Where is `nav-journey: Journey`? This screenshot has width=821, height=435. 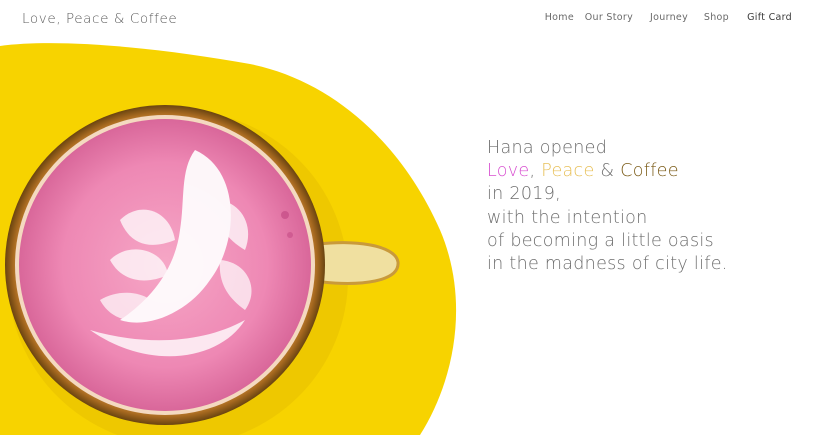
nav-journey: Journey is located at coordinates (669, 17).